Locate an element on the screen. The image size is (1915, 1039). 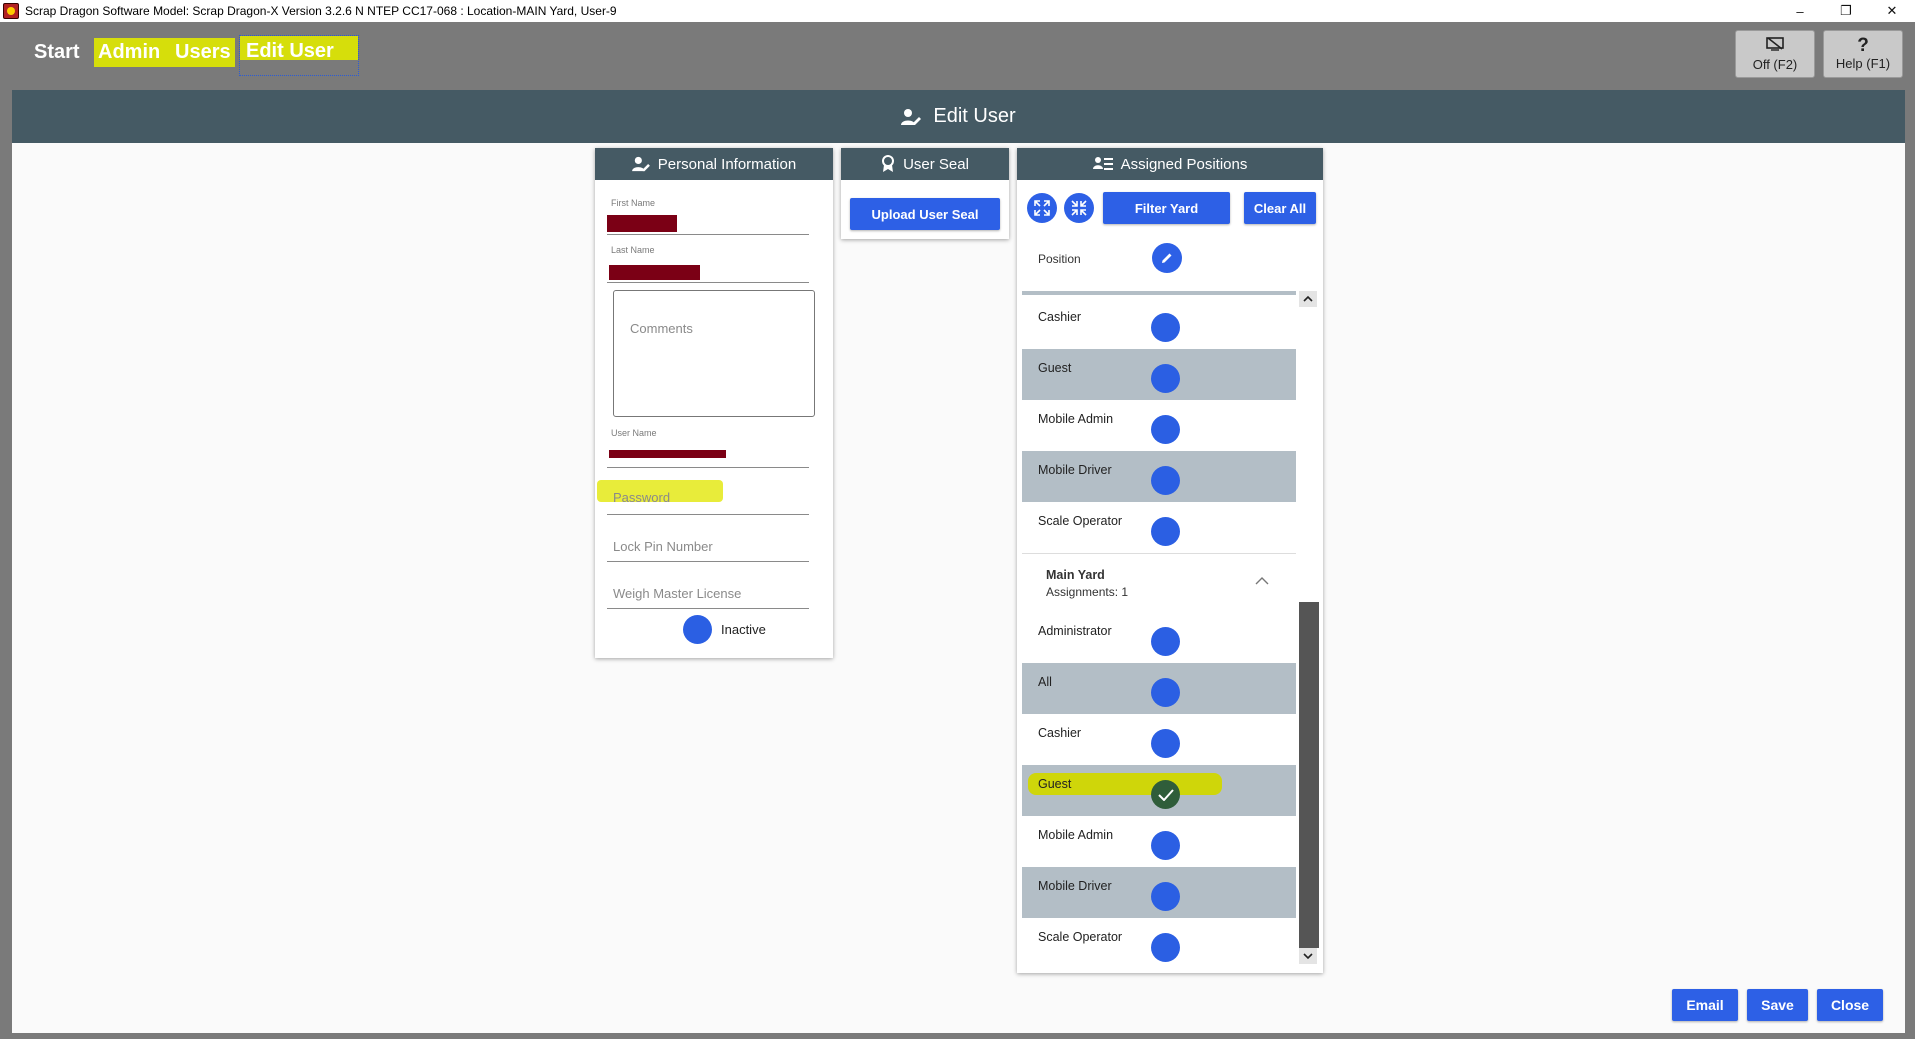
last-name-field: Last Name is located at coordinates (708, 264).